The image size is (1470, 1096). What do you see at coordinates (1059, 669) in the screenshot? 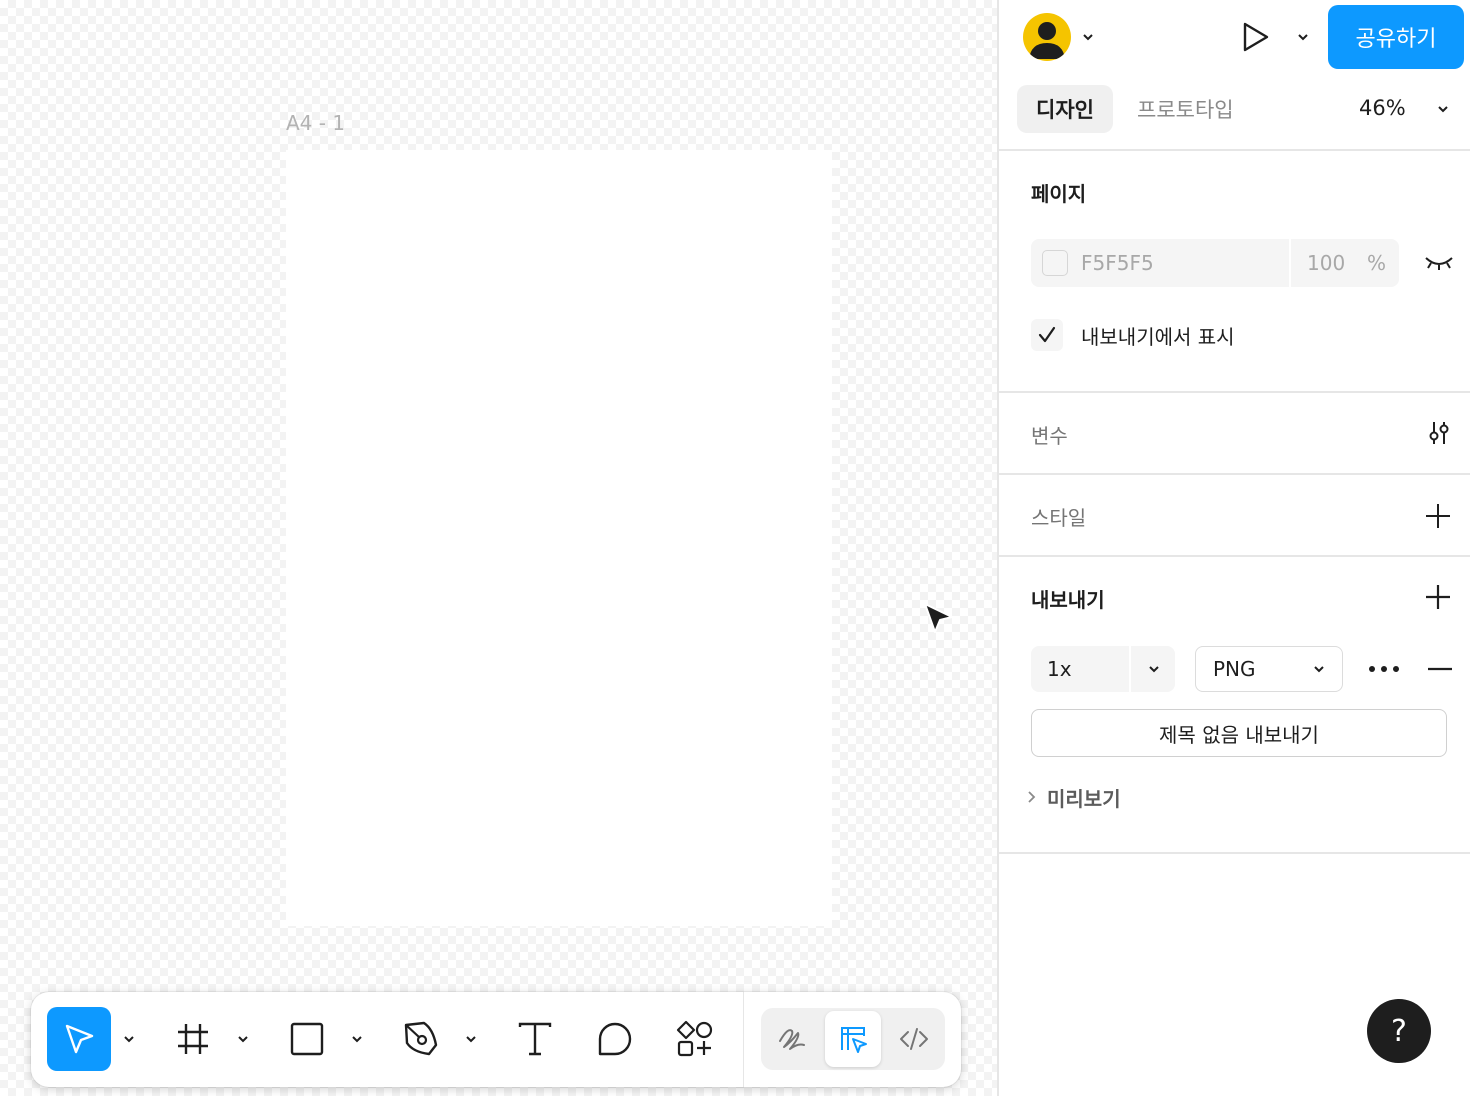
I see `export-scale-value: 1x` at bounding box center [1059, 669].